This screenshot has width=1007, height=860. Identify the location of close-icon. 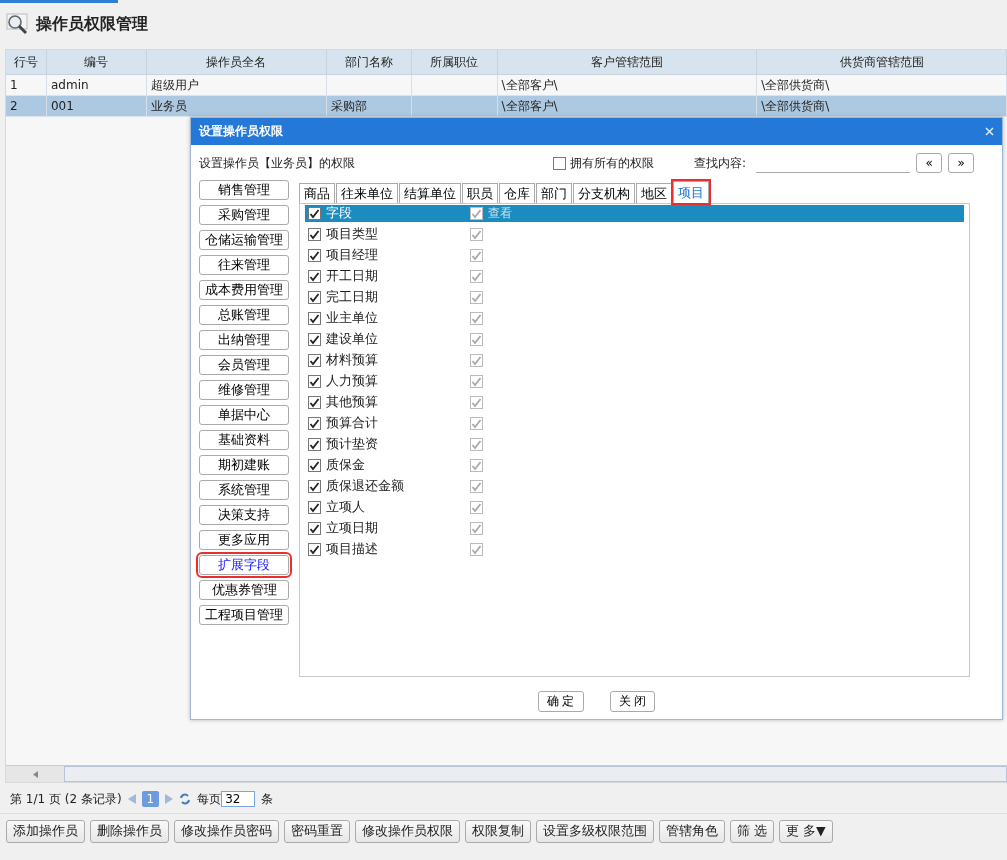
(989, 131).